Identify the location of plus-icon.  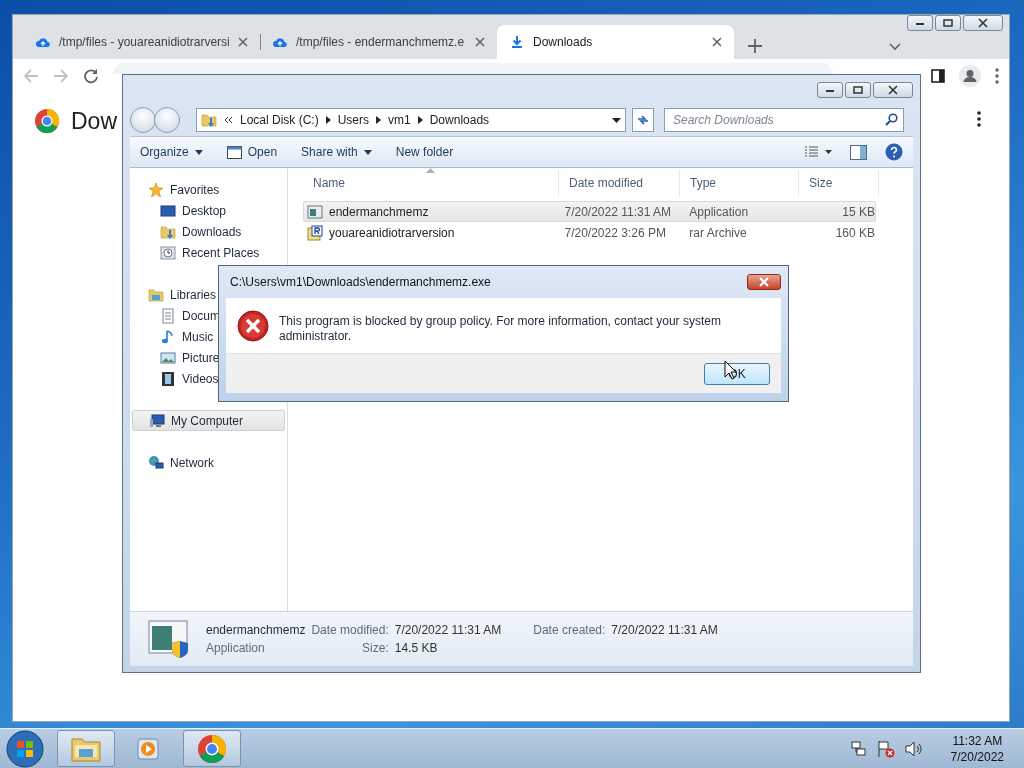
(755, 46).